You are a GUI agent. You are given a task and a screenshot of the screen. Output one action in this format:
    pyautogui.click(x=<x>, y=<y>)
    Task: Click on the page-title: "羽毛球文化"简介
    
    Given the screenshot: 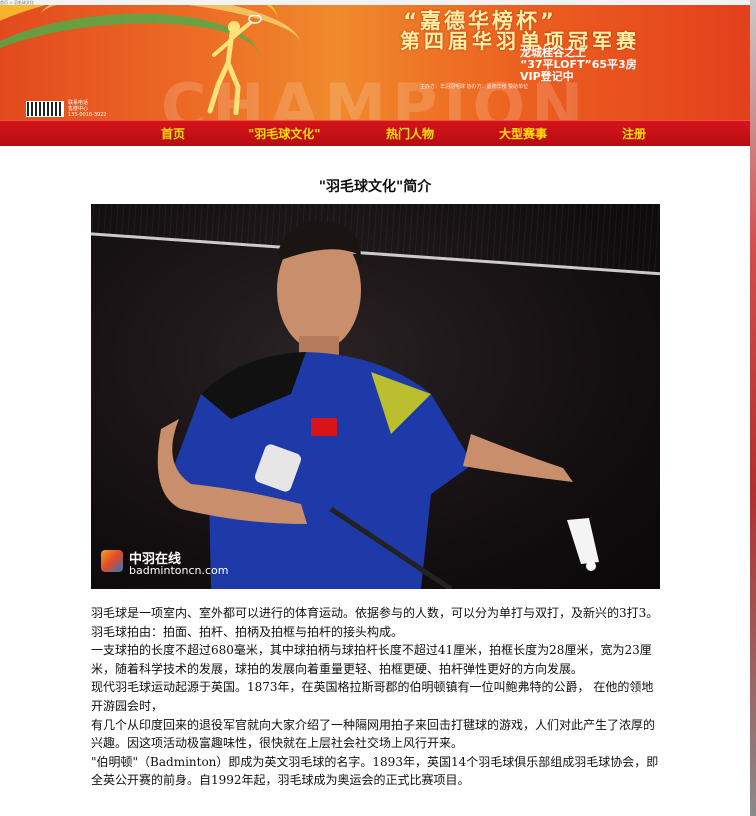 What is the action you would take?
    pyautogui.click(x=375, y=187)
    